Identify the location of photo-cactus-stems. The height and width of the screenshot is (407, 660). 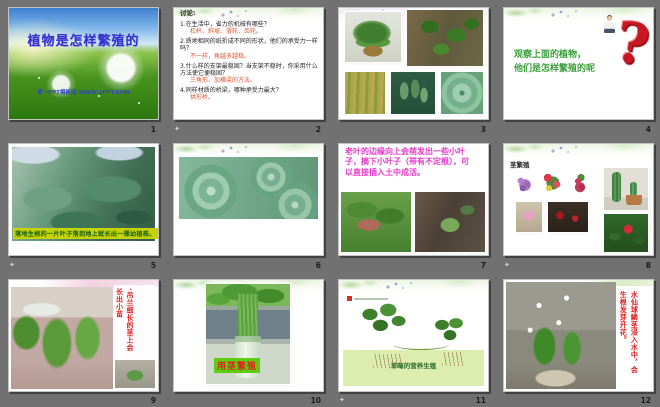
(413, 93).